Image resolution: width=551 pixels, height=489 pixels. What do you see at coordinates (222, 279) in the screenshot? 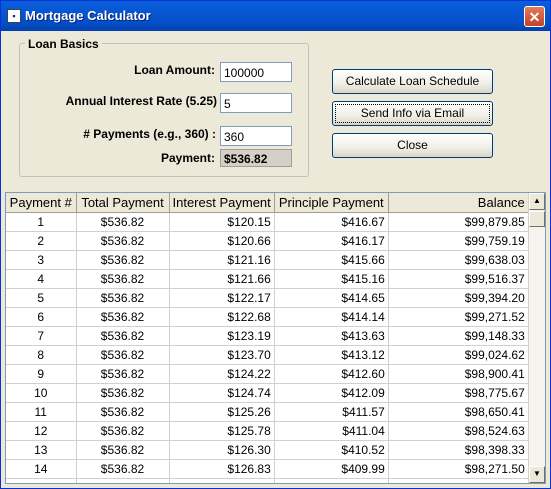
I see `table-cell: $121.66` at bounding box center [222, 279].